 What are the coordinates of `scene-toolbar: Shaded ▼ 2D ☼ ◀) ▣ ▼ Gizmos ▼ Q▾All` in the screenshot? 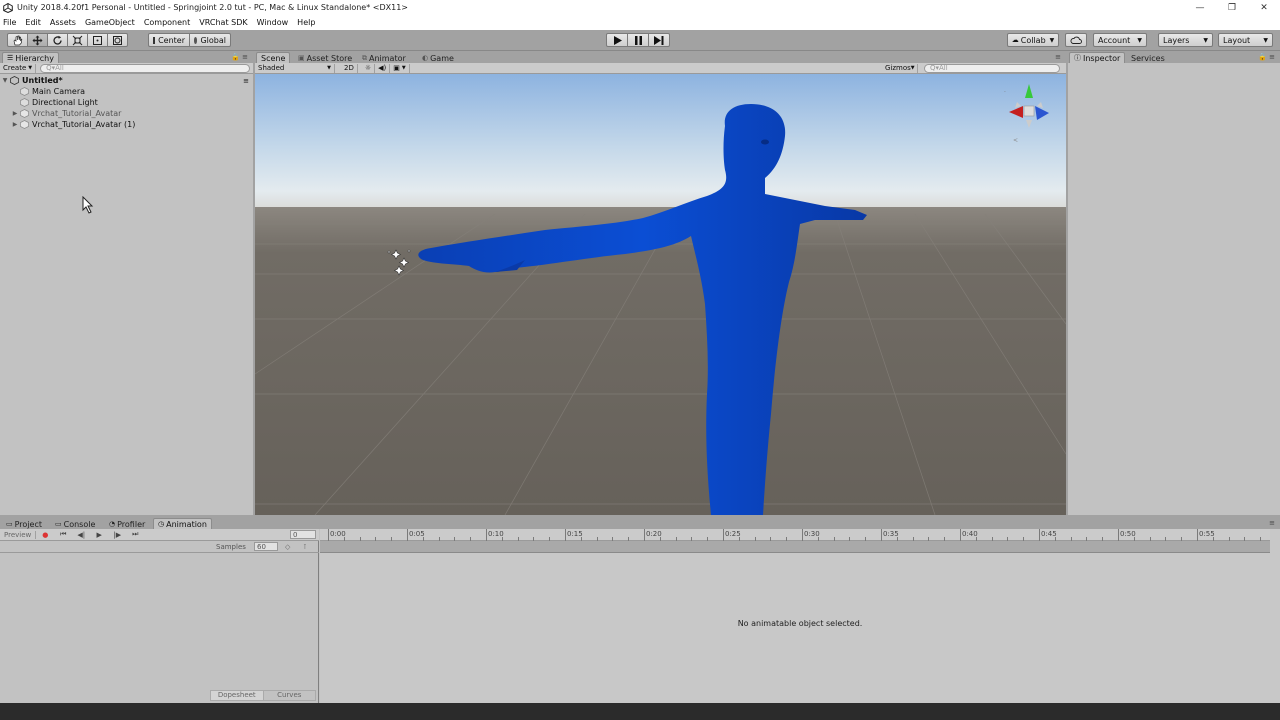 It's located at (660, 68).